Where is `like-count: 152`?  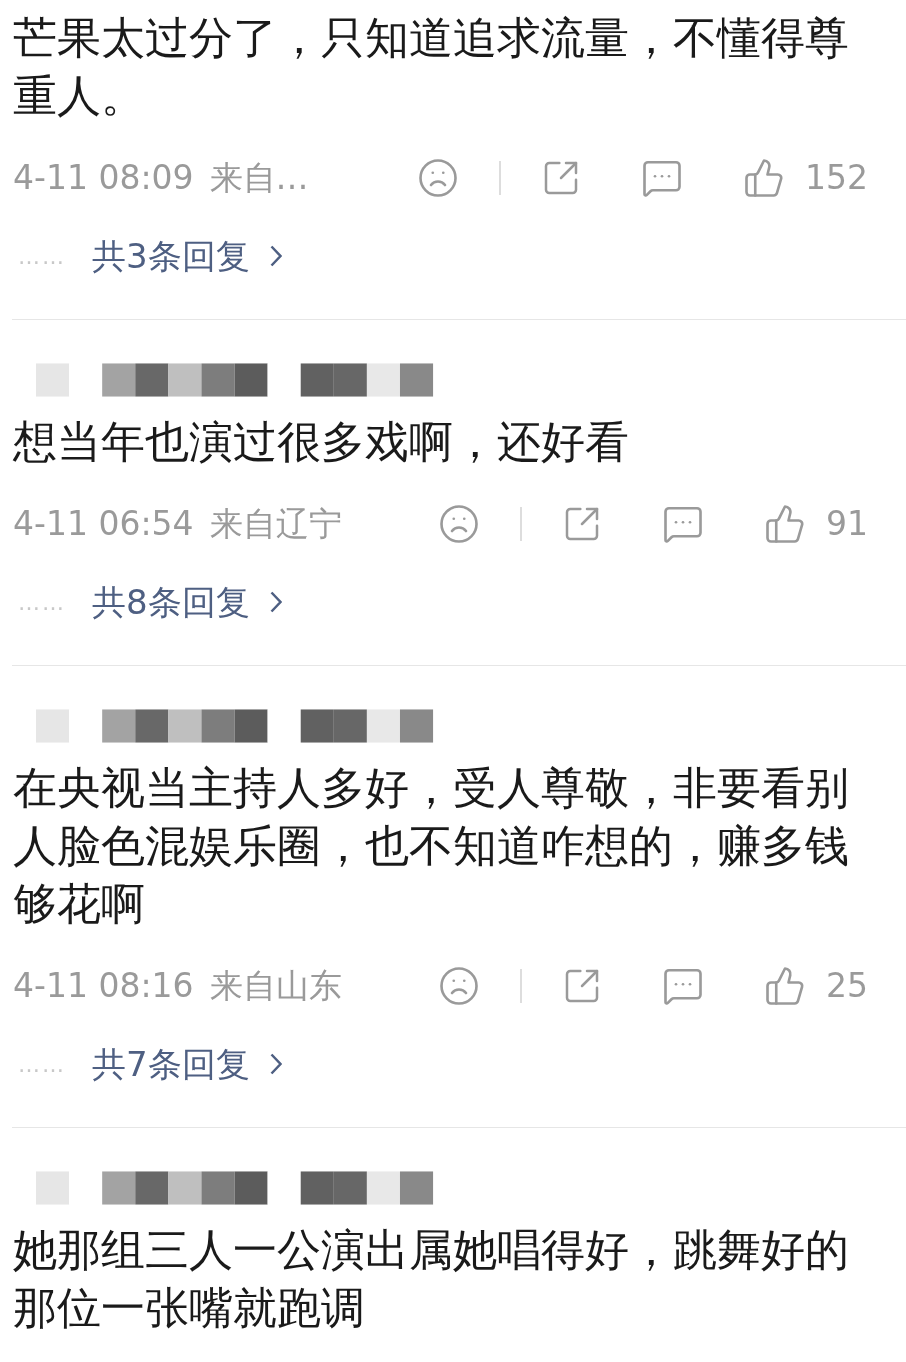
like-count: 152 is located at coordinates (836, 178).